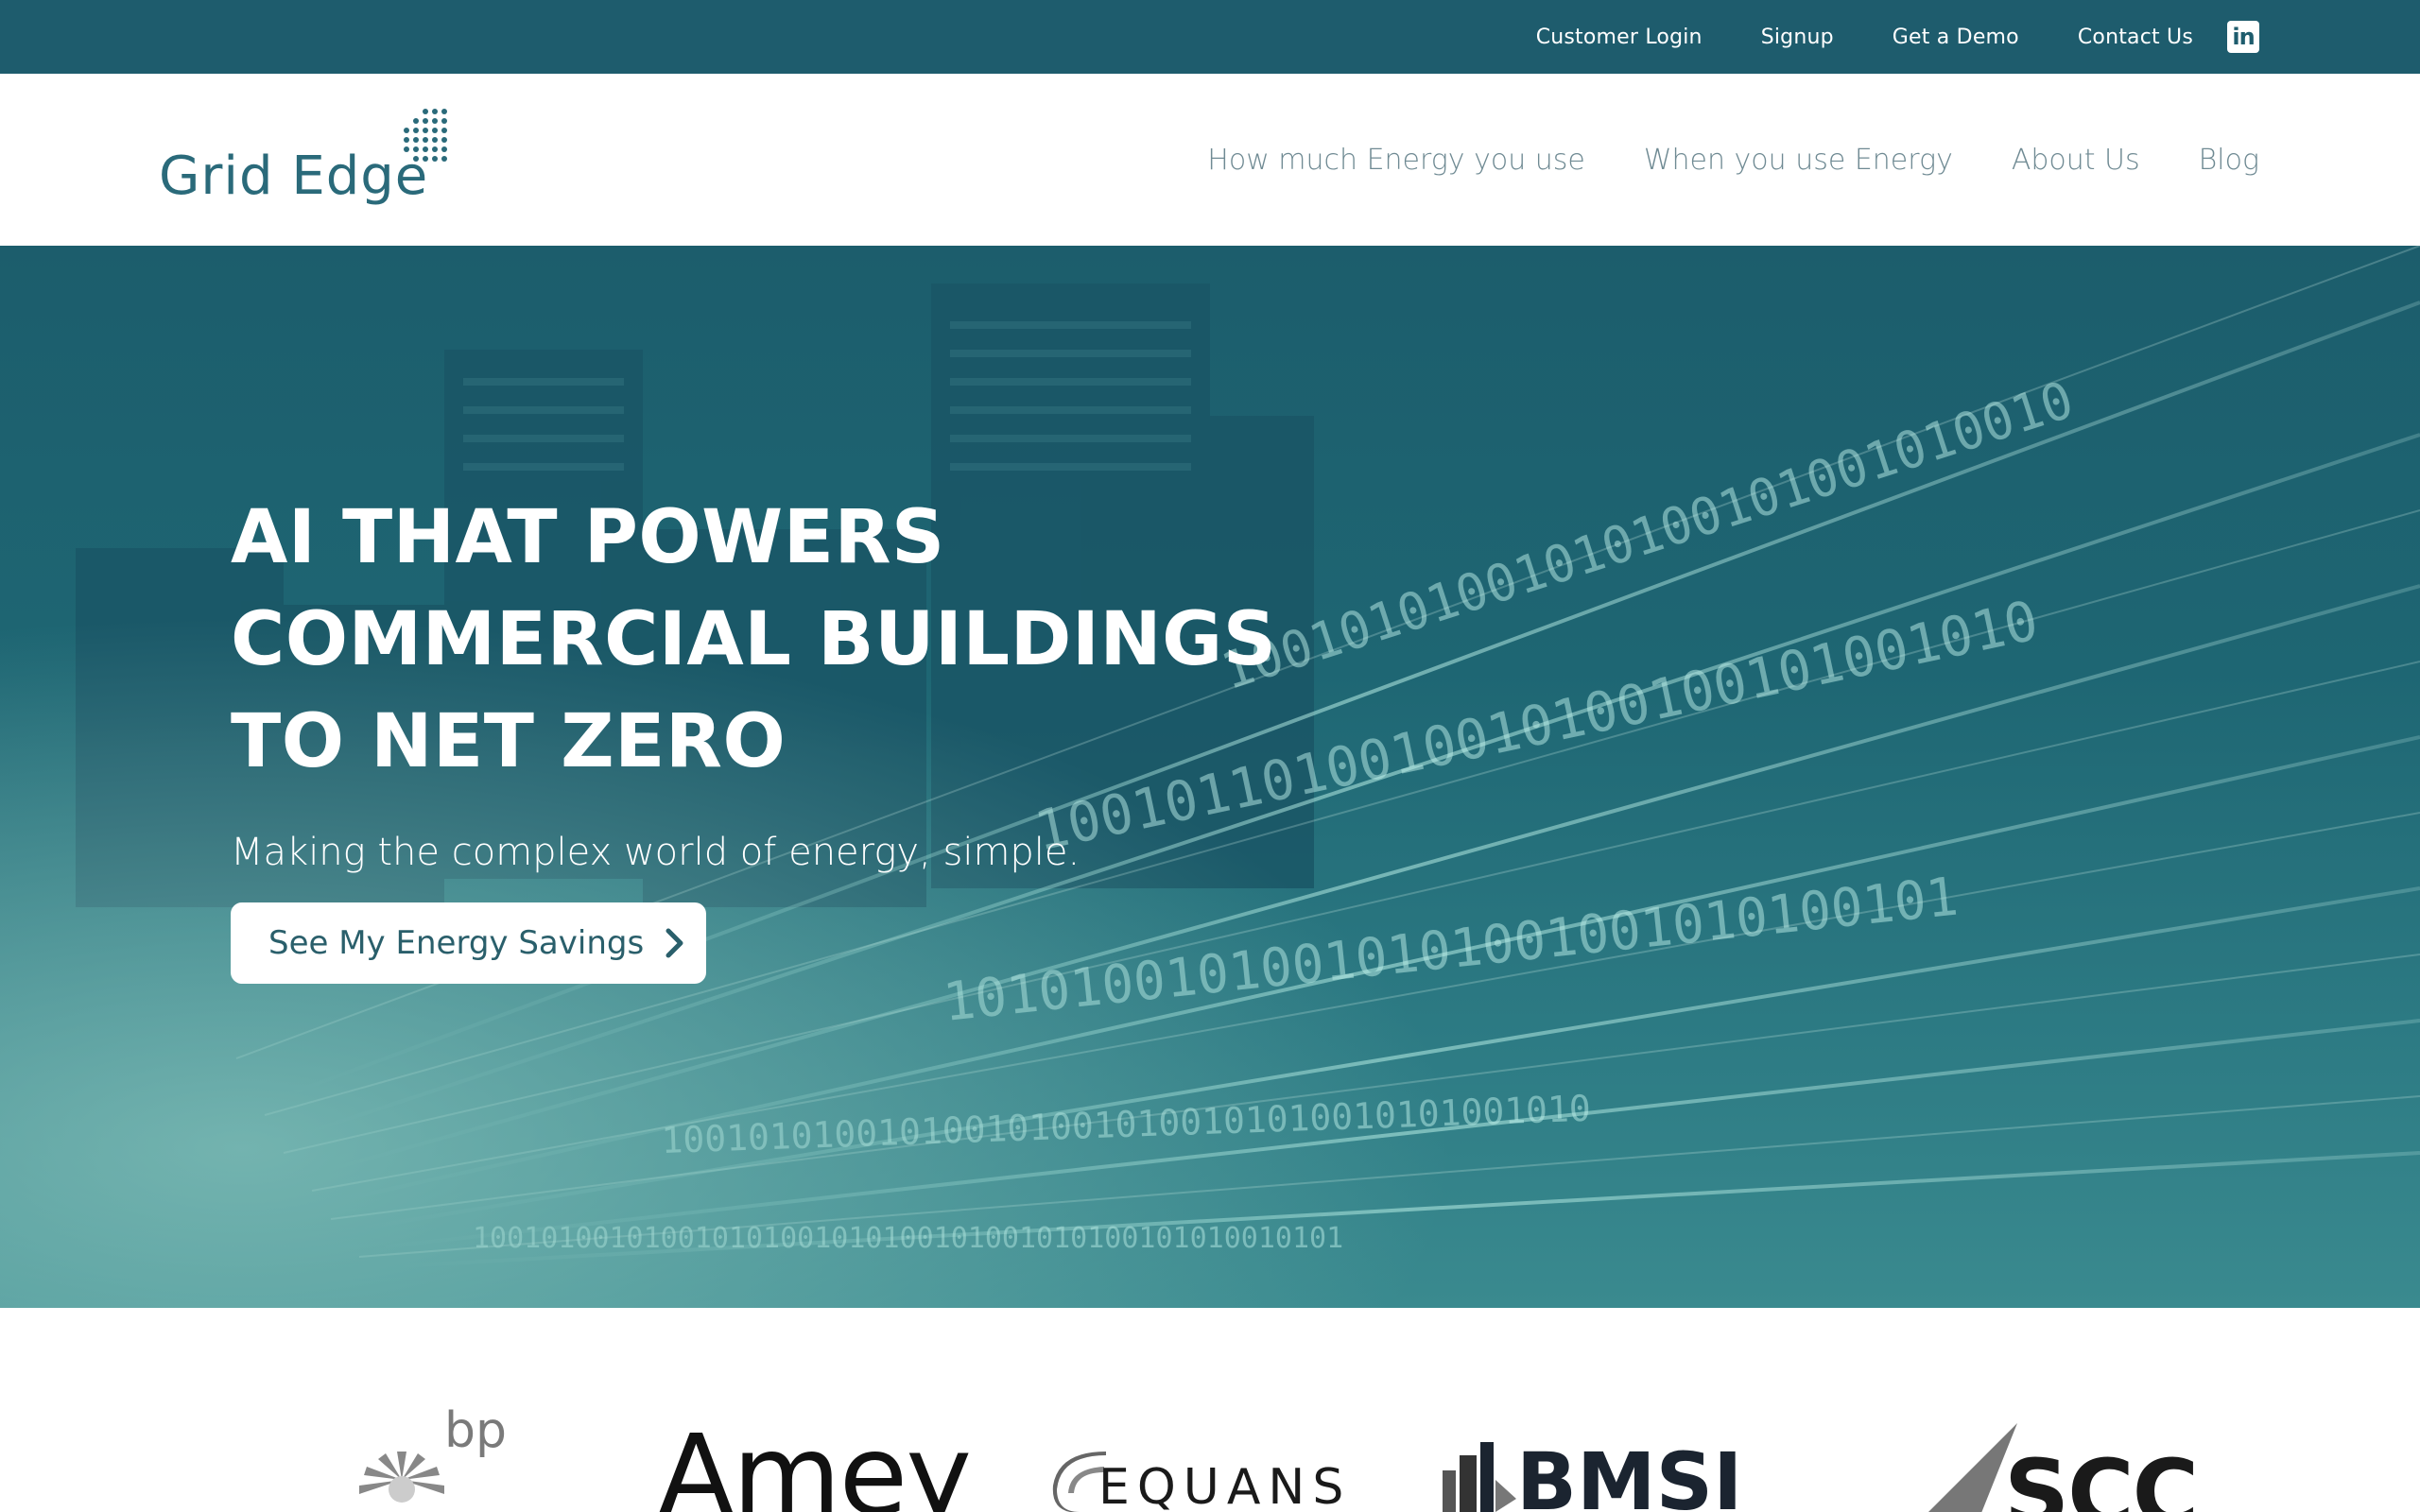 The width and height of the screenshot is (2420, 1512). I want to click on see-my-energy-savings-button: See My Energy Savings, so click(469, 943).